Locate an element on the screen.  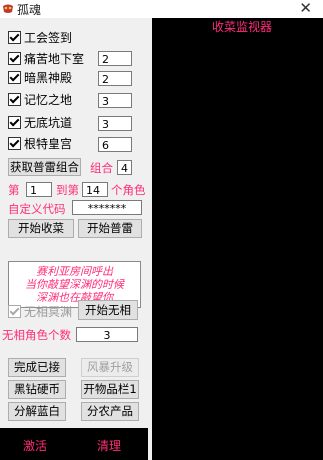
check-label: 痛苦地下室 is located at coordinates (54, 58).